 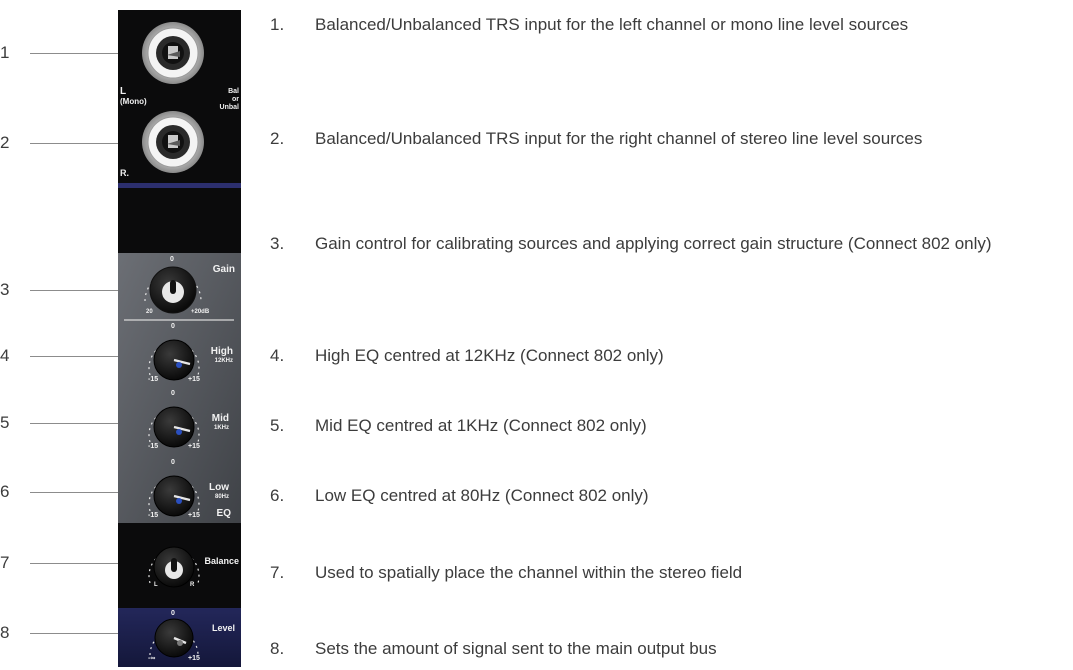 I want to click on high-scale-max: +15, so click(x=194, y=379).